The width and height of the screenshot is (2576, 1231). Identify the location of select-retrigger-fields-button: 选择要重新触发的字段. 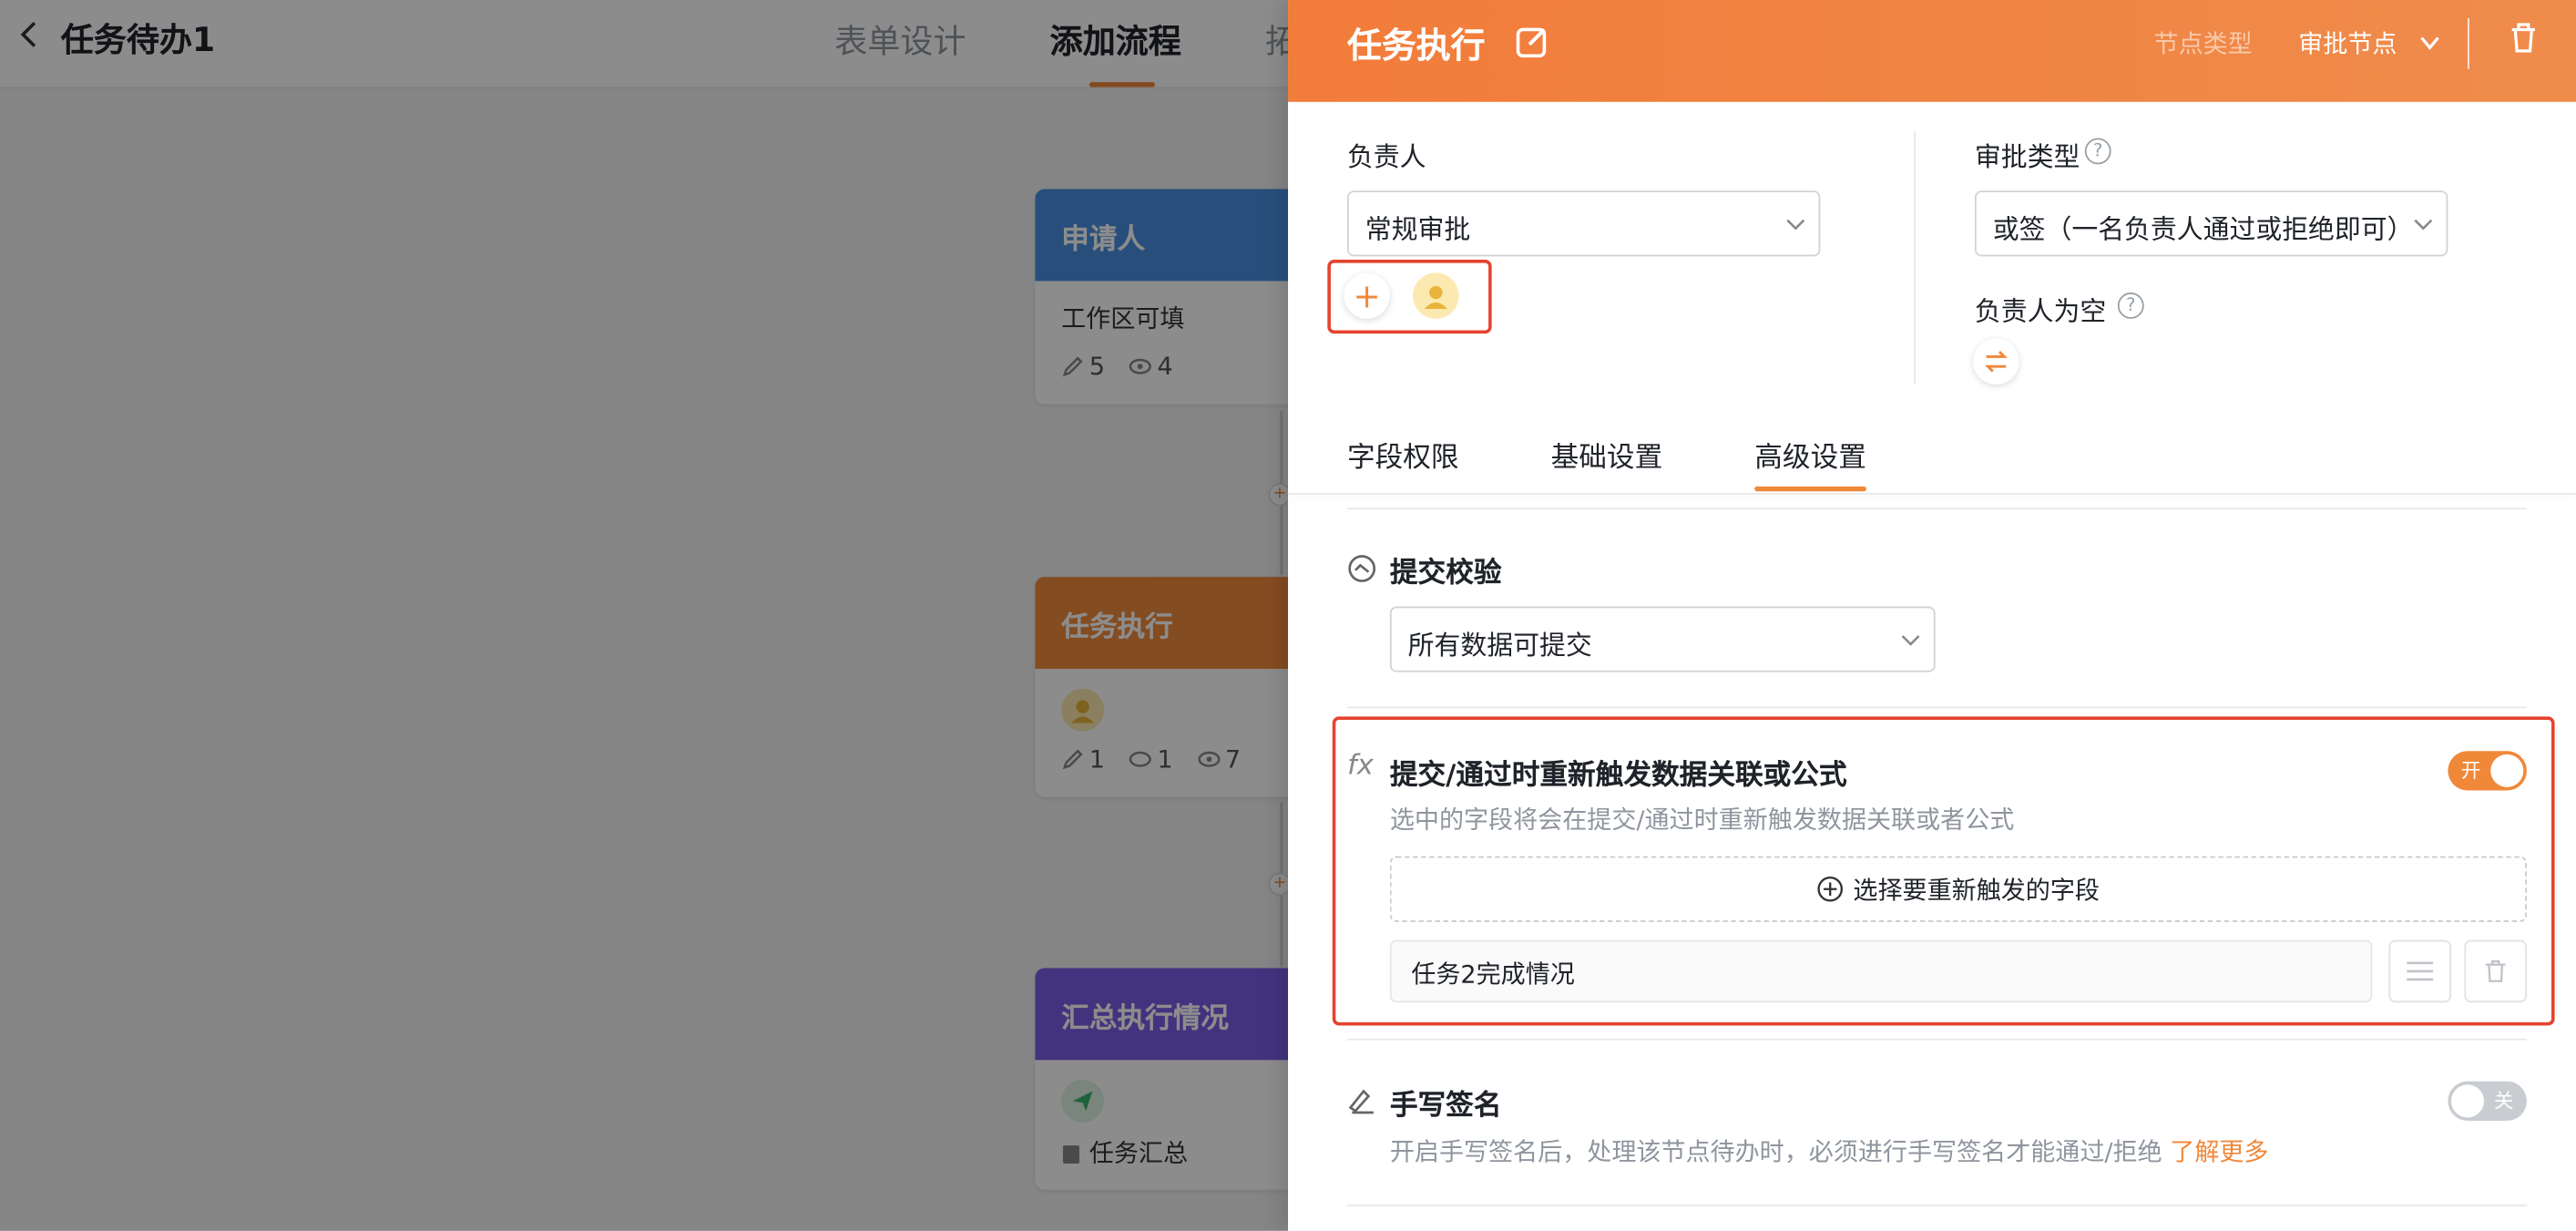
(1958, 889).